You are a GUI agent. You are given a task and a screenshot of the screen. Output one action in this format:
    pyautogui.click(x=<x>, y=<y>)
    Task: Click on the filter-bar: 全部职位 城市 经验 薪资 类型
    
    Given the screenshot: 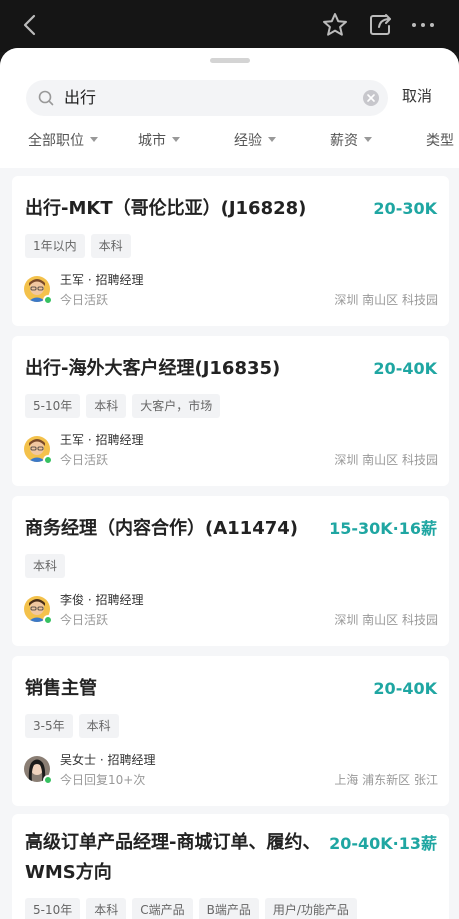 What is the action you would take?
    pyautogui.click(x=229, y=144)
    